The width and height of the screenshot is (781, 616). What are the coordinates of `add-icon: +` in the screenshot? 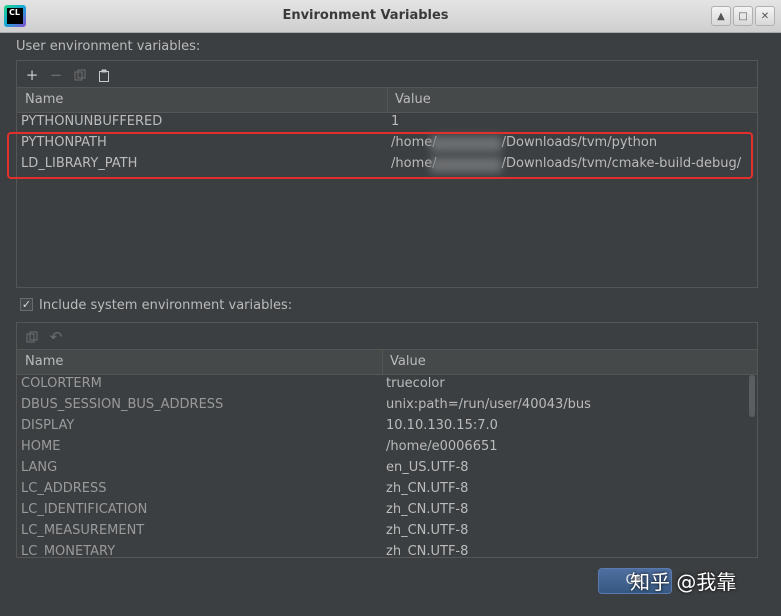 It's located at (32, 75).